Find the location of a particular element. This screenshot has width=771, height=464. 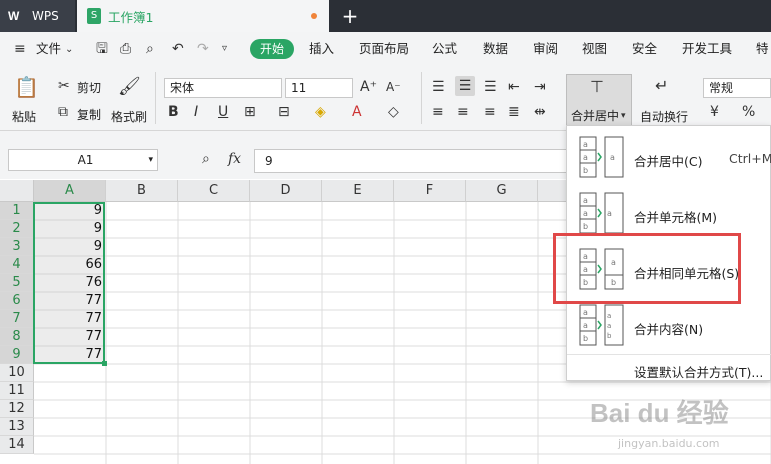

document-tab: S 工作簿1 is located at coordinates (203, 16).